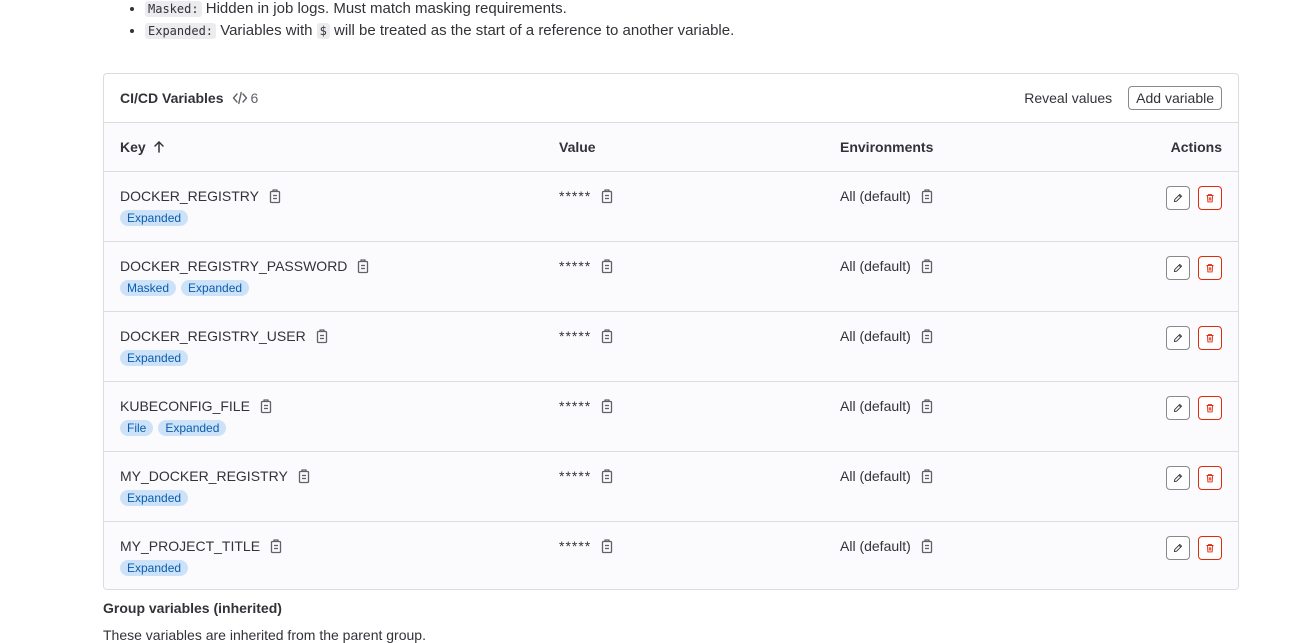 The height and width of the screenshot is (643, 1294). I want to click on column-environments: Environments, so click(887, 147).